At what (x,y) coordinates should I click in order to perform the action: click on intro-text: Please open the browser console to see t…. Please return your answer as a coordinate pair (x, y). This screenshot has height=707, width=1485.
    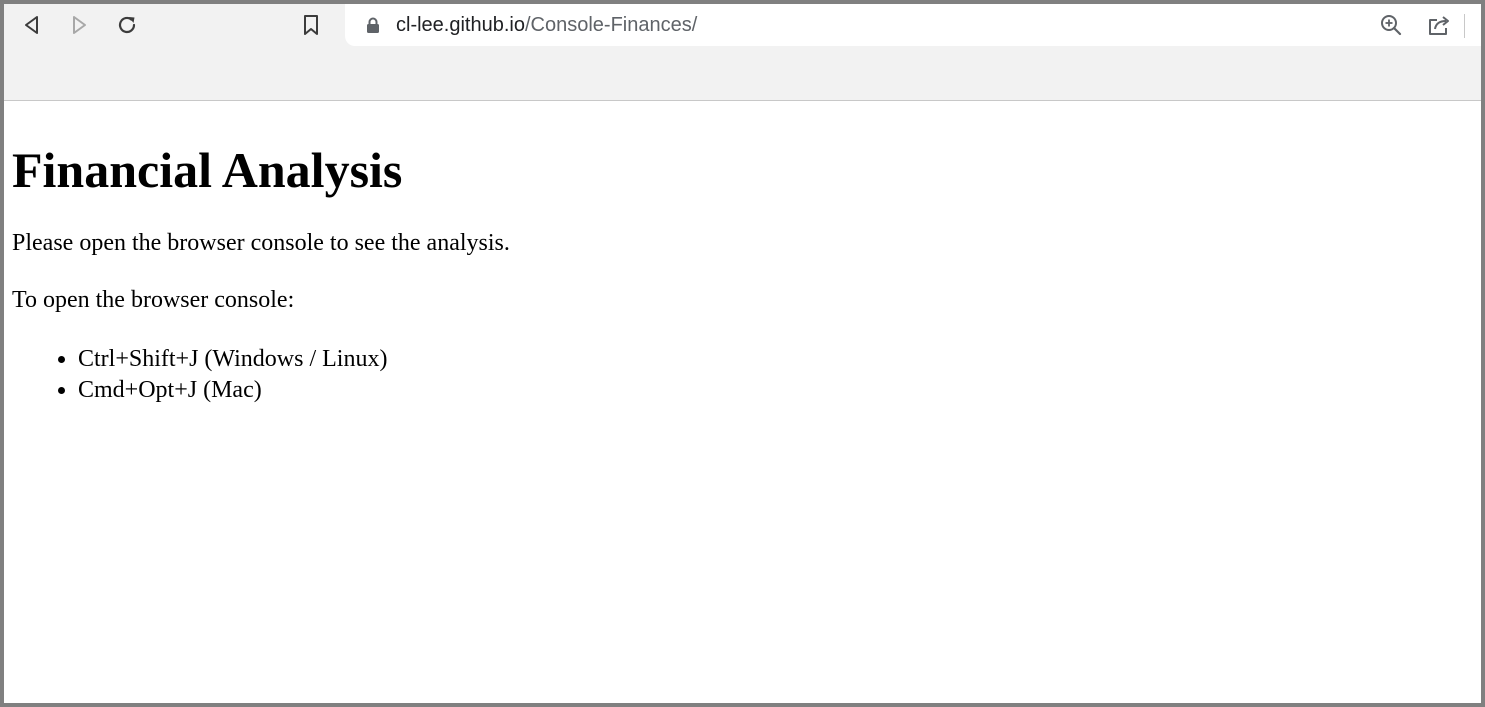
    Looking at the image, I should click on (261, 243).